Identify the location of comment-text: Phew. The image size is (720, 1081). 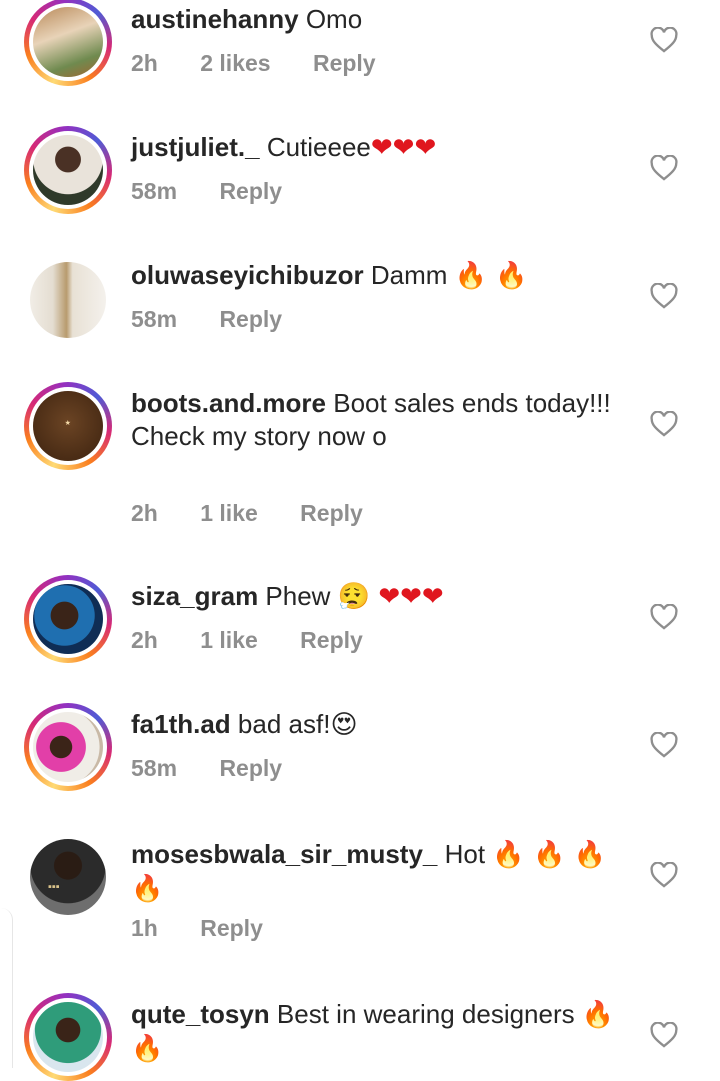
(298, 596).